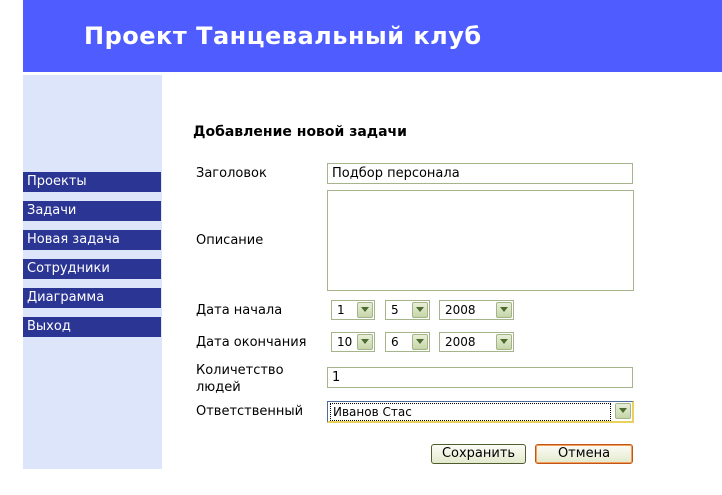 Image resolution: width=722 pixels, height=495 pixels. I want to click on start-year-value: 2008, so click(460, 310).